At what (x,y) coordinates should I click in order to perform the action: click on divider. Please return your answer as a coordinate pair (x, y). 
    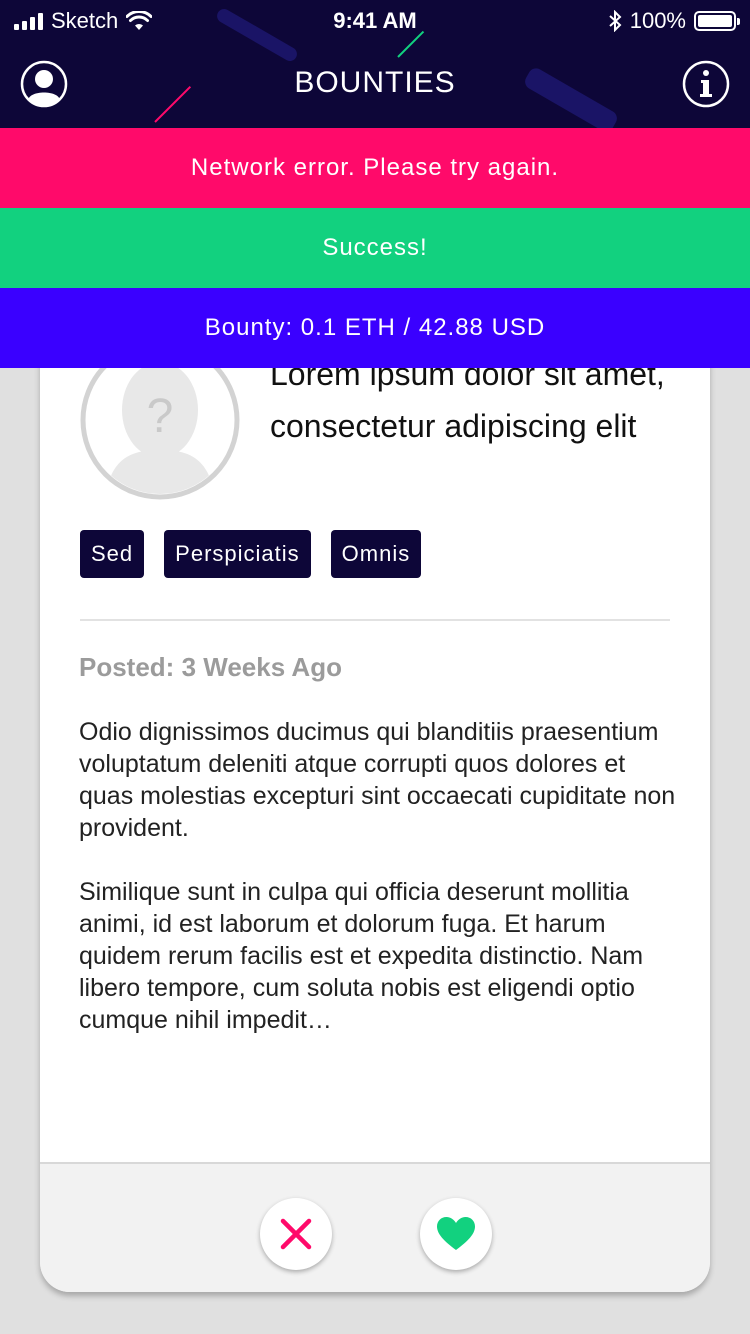
    Looking at the image, I should click on (375, 620).